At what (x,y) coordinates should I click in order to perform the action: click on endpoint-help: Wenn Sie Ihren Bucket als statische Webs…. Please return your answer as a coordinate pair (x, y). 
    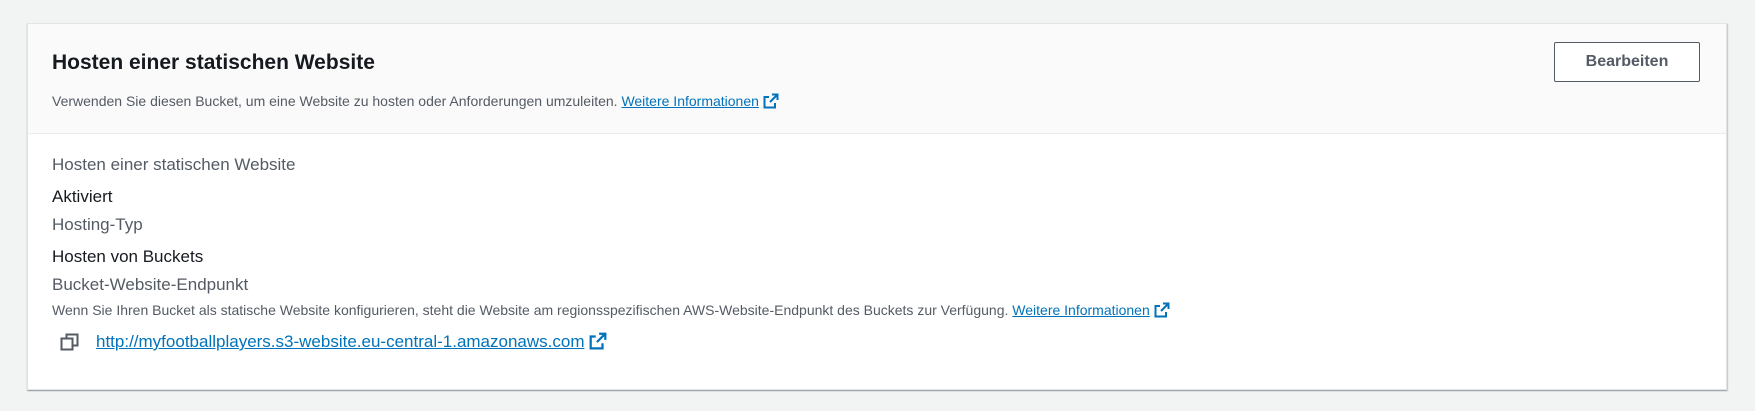
    Looking at the image, I should click on (877, 310).